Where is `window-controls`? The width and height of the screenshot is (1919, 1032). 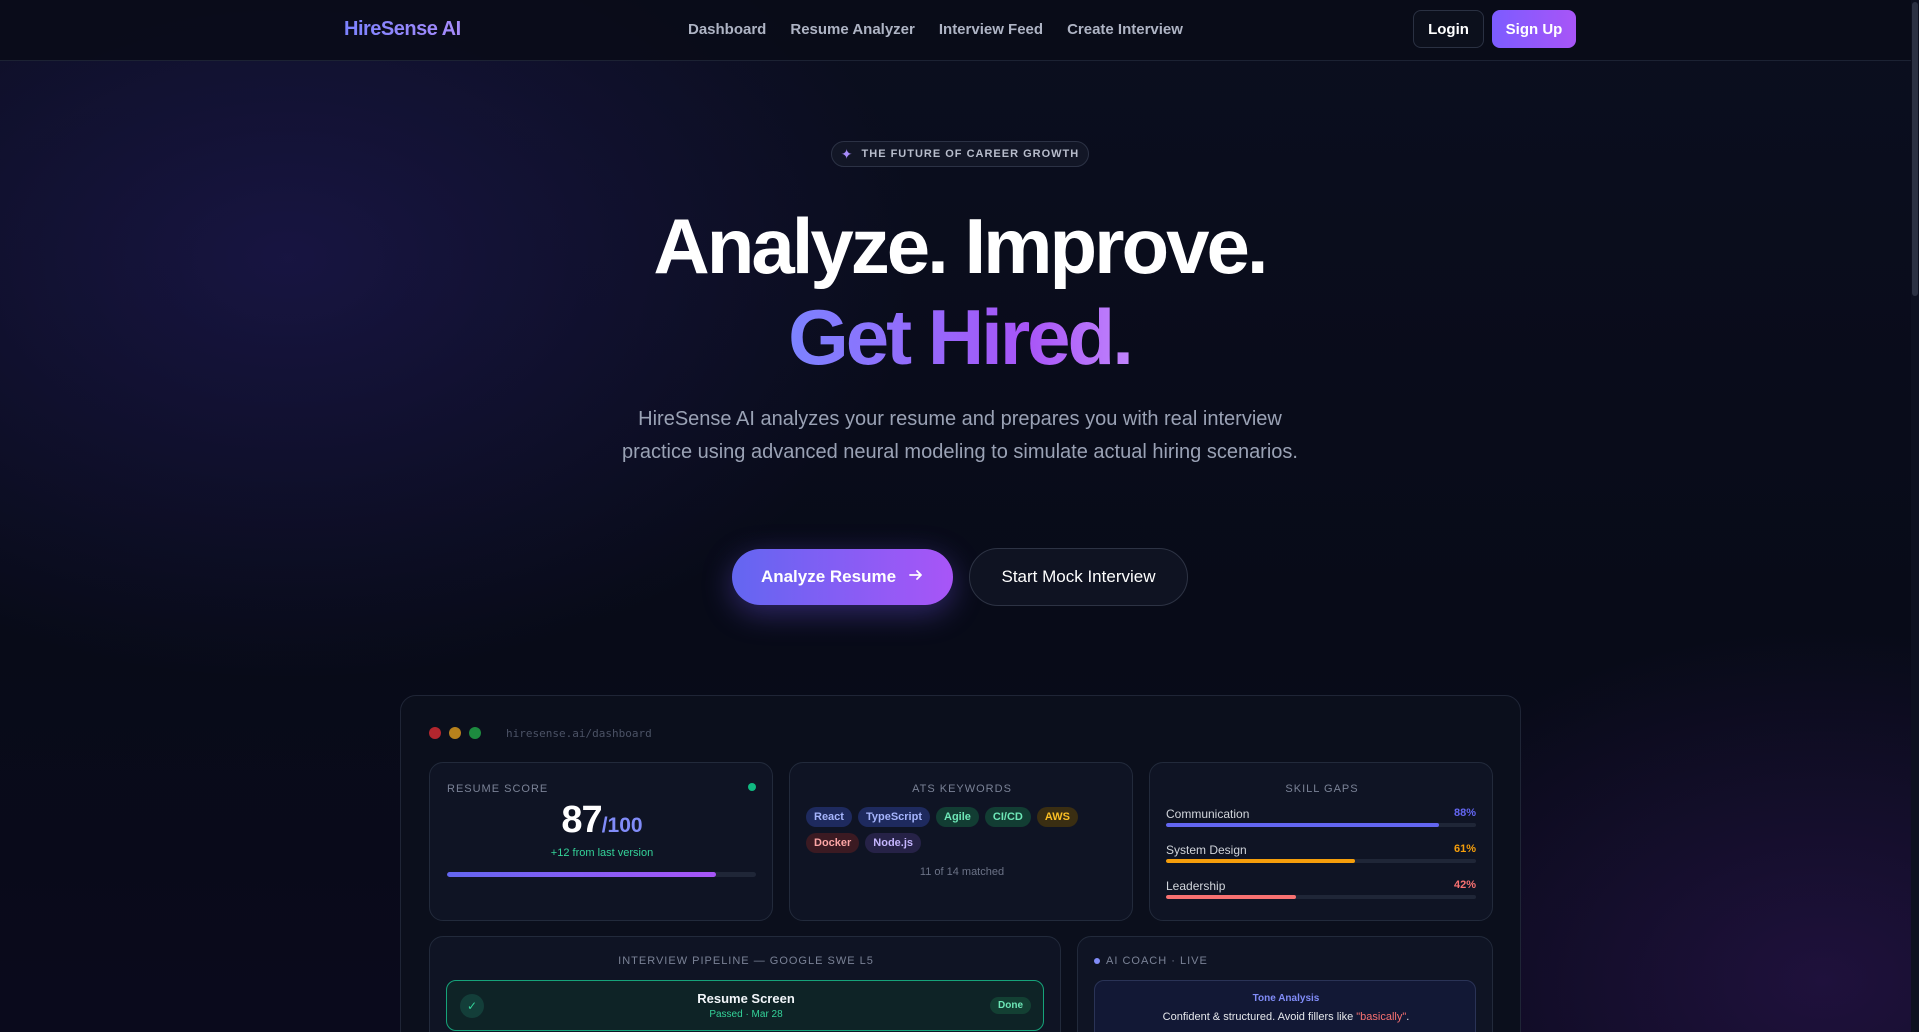 window-controls is located at coordinates (455, 733).